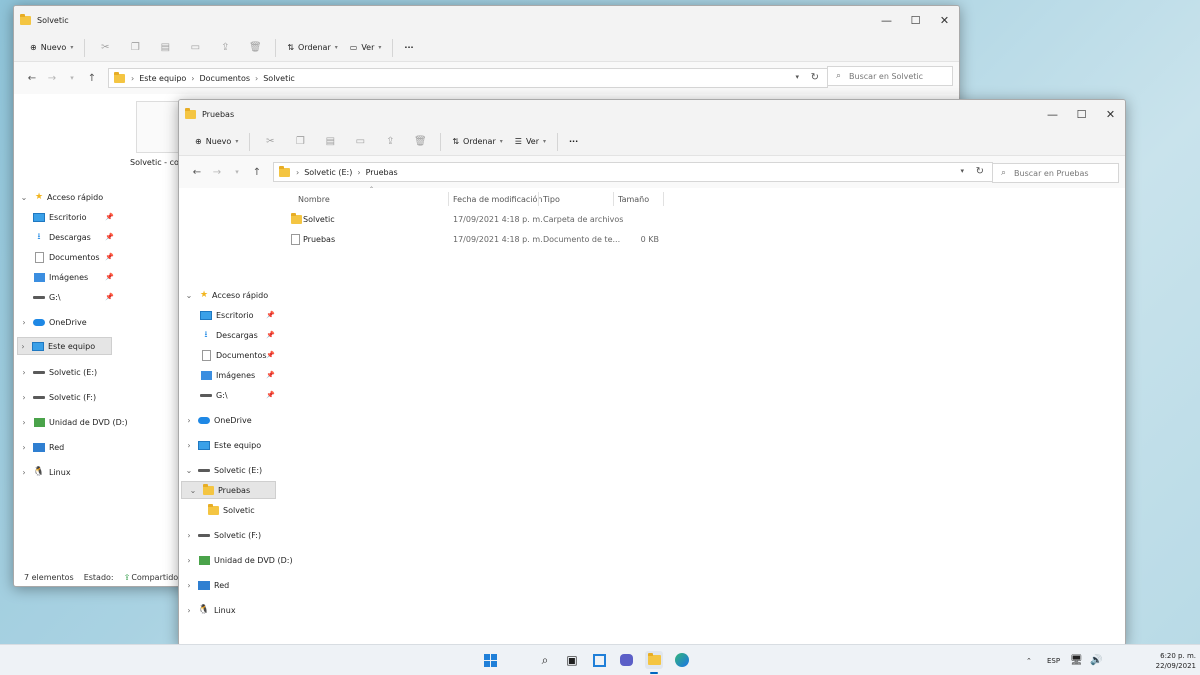  Describe the element at coordinates (633, 199) in the screenshot. I see `column-header-size: Tamaño` at that location.